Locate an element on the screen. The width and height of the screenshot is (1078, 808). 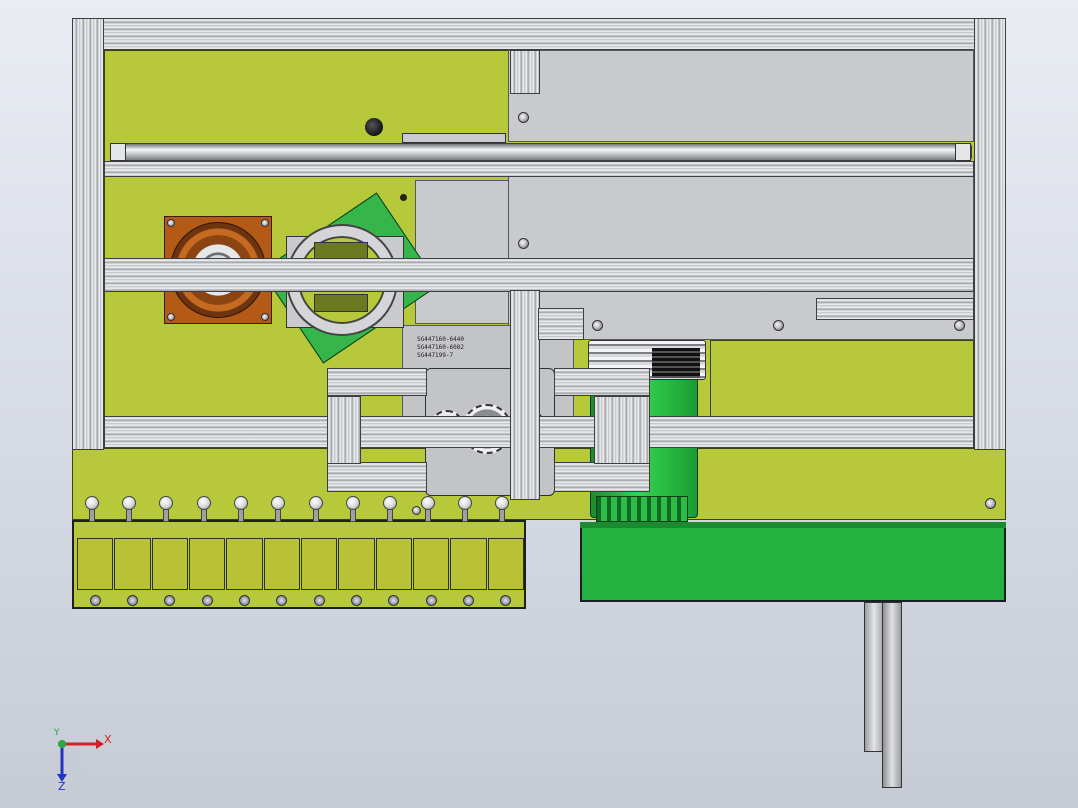
feeder-strip is located at coordinates (299, 564).